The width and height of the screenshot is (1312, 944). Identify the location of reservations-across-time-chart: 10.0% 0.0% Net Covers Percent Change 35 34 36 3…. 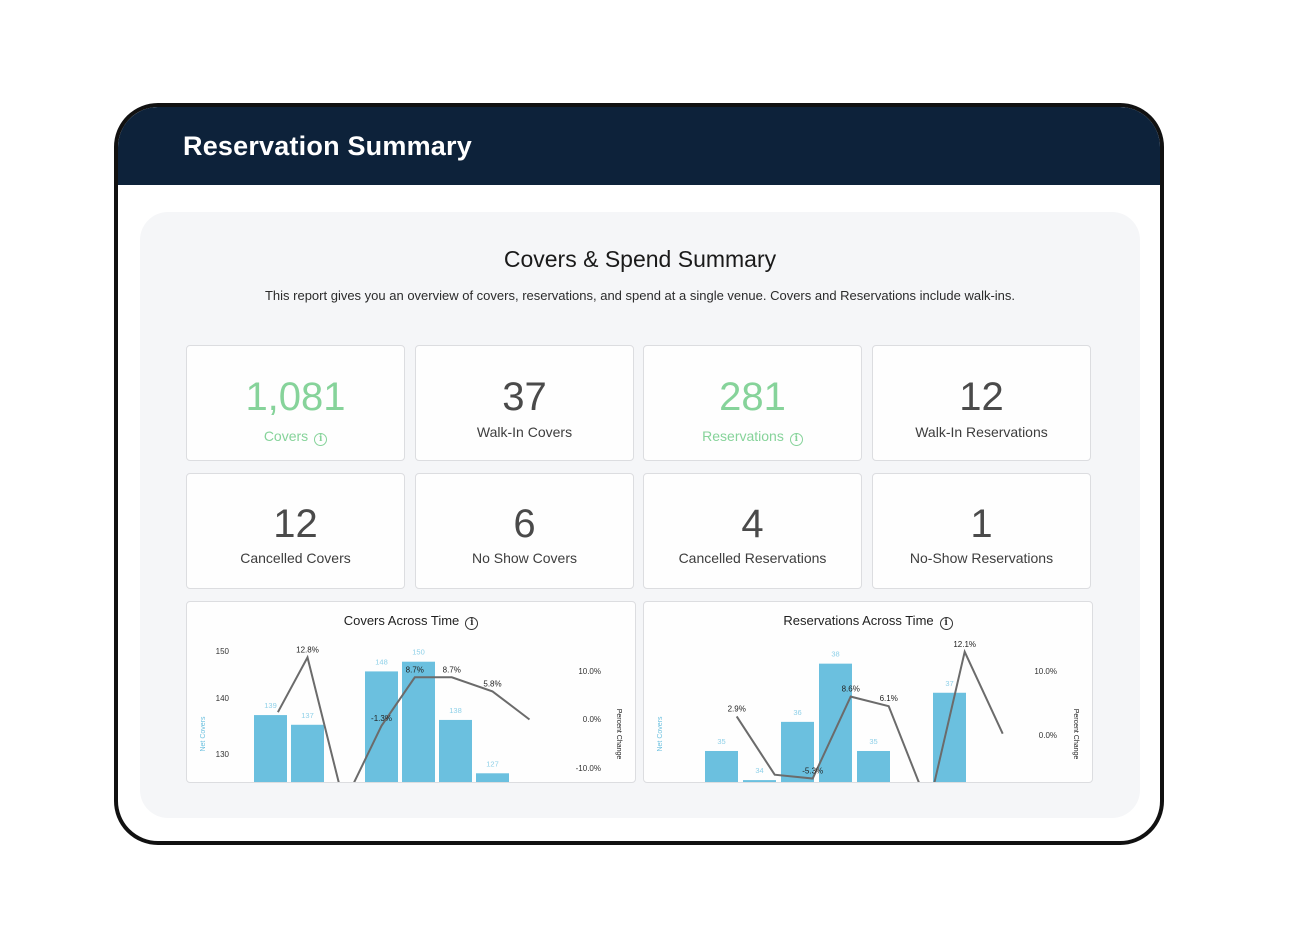
(868, 692).